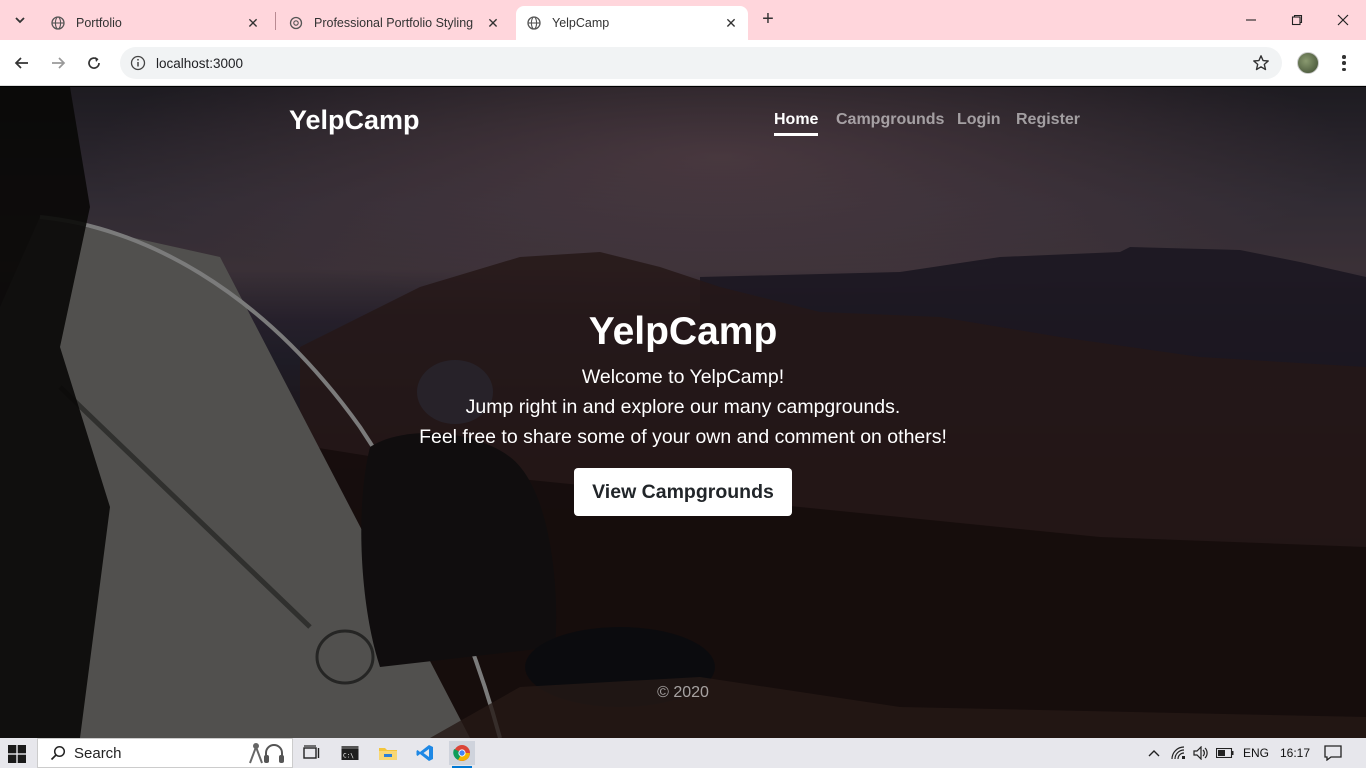 This screenshot has width=1366, height=768. I want to click on tab-portfolio: Portfolio ✕, so click(155, 23).